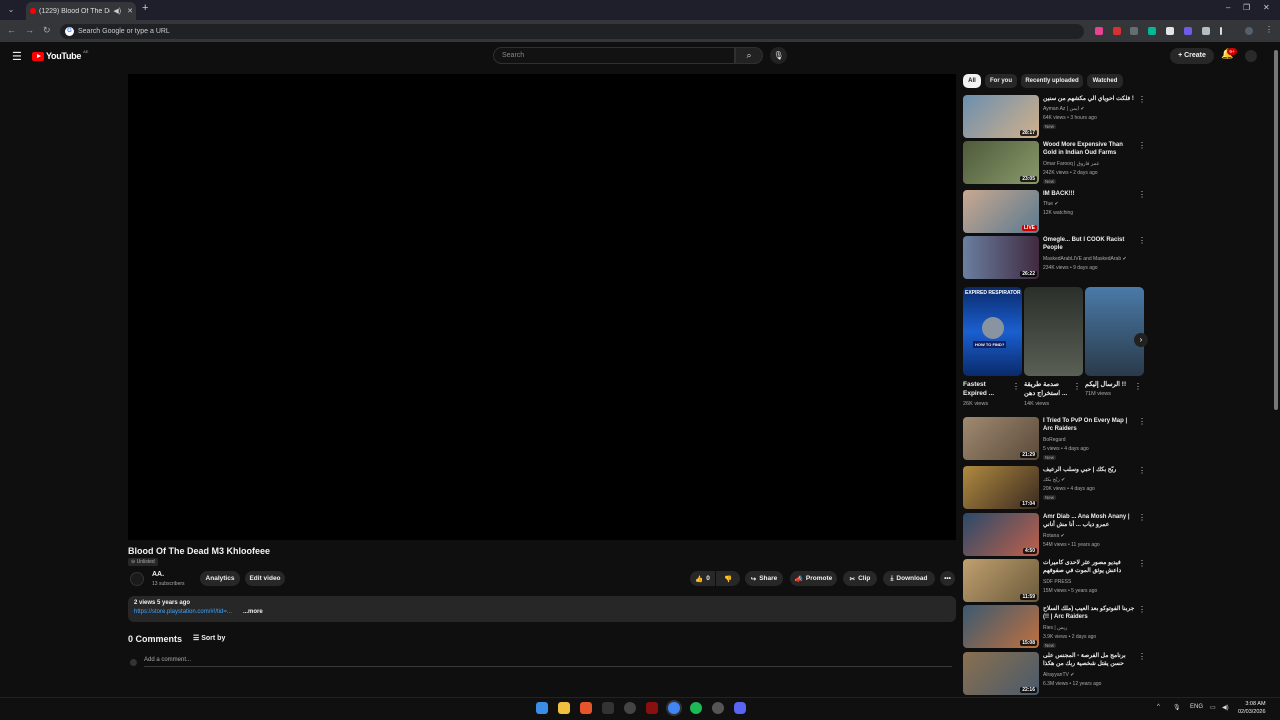 This screenshot has height=720, width=1280. What do you see at coordinates (1093, 164) in the screenshot?
I see `channel-name: Omar Farooq | عمر فاروق` at bounding box center [1093, 164].